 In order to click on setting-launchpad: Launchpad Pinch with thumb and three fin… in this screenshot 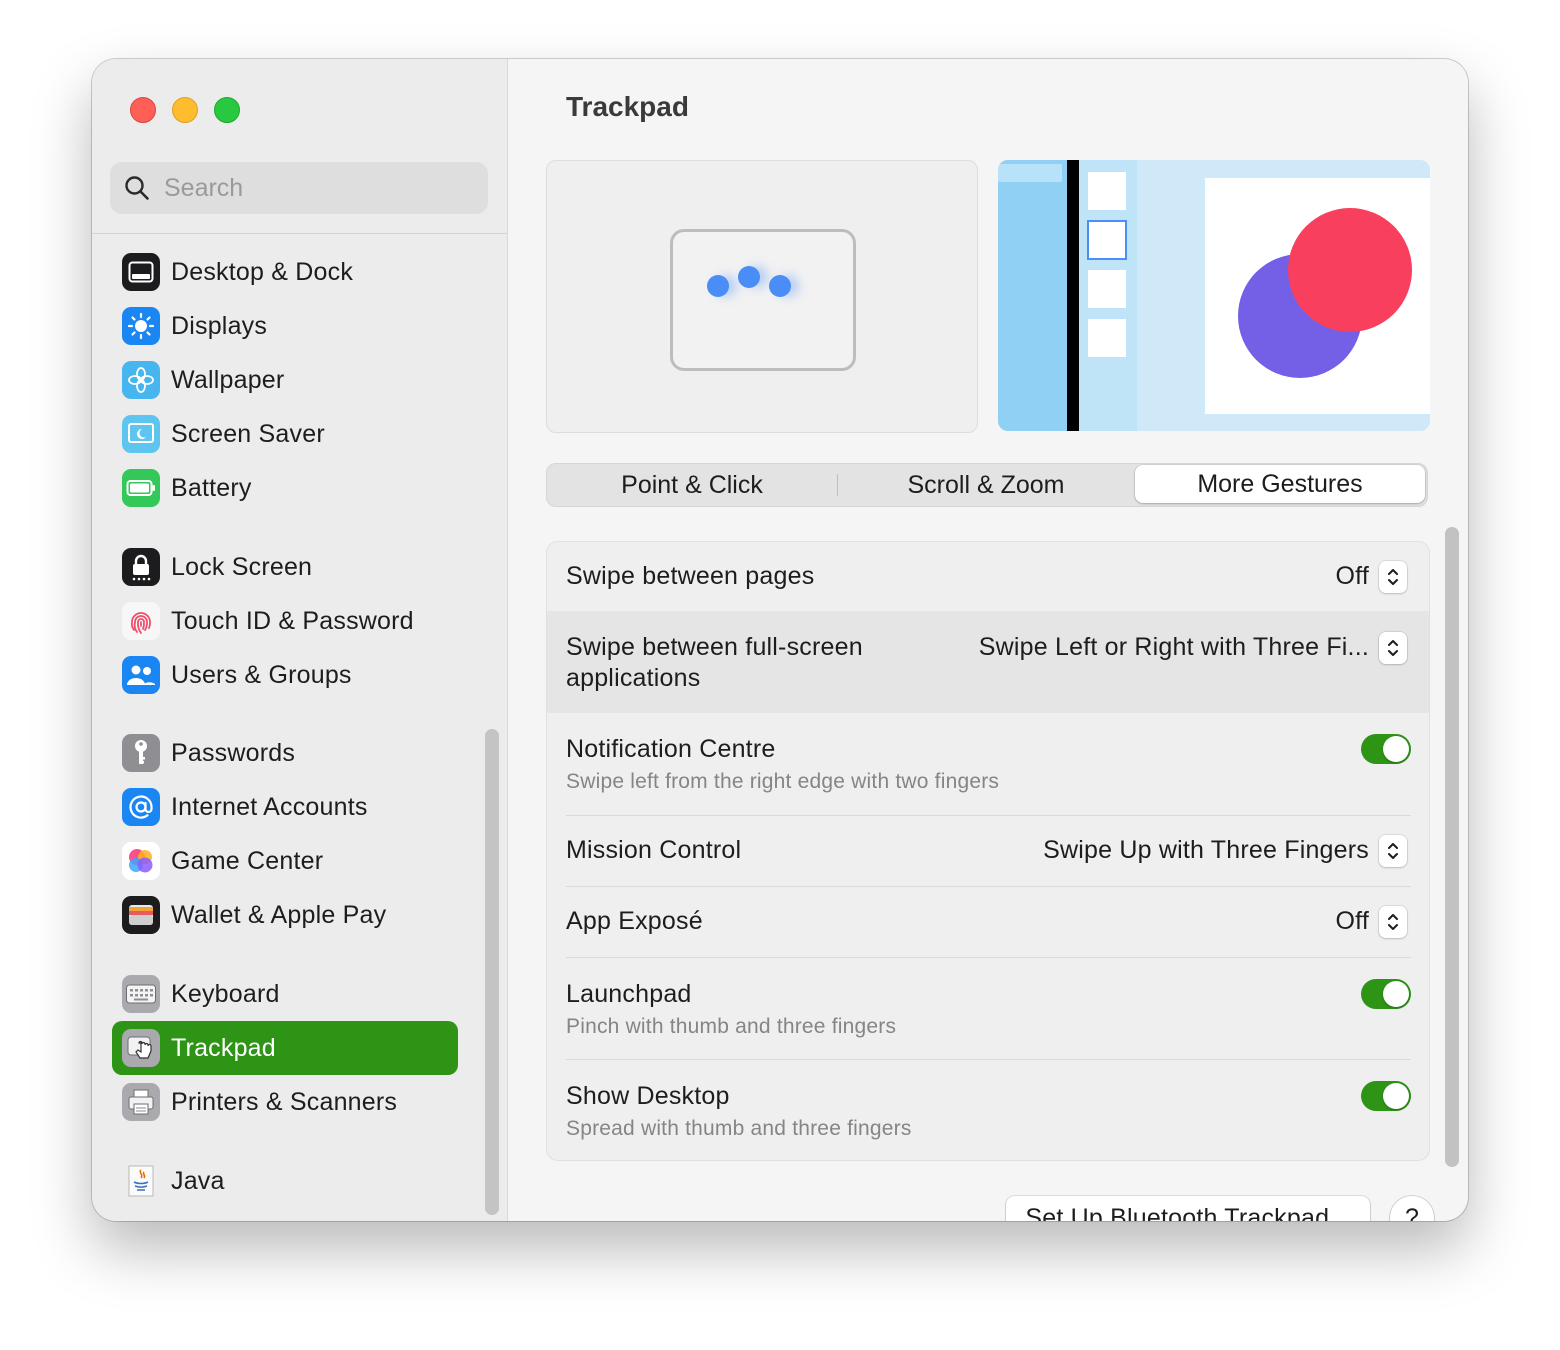, I will do `click(988, 1008)`.